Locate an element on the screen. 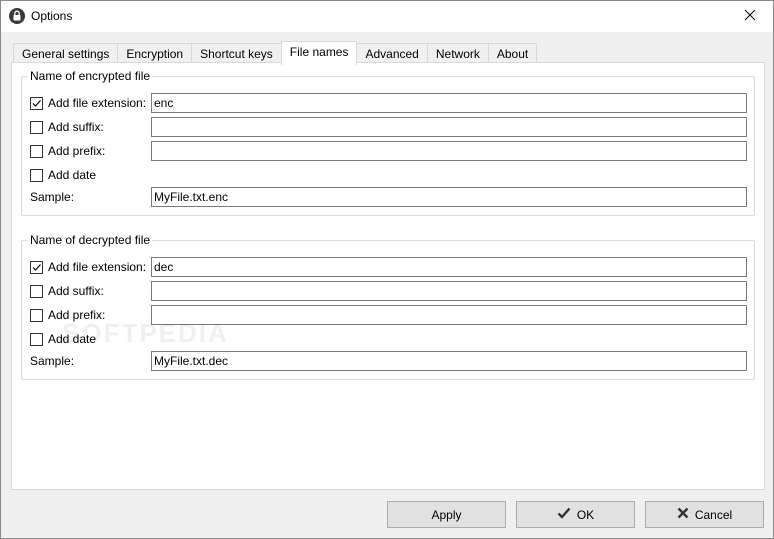 The height and width of the screenshot is (539, 774). close-button is located at coordinates (750, 16).